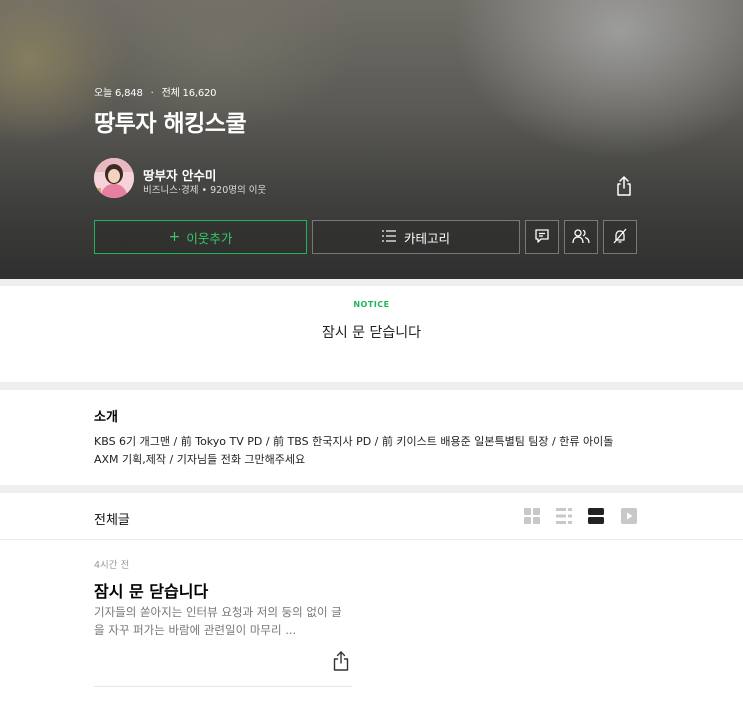 This screenshot has width=743, height=728. I want to click on video-view-icon, so click(629, 516).